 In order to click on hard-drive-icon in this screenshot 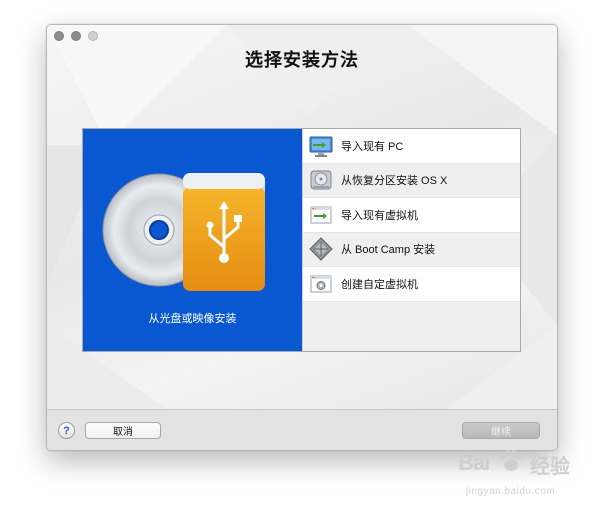, I will do `click(321, 180)`.